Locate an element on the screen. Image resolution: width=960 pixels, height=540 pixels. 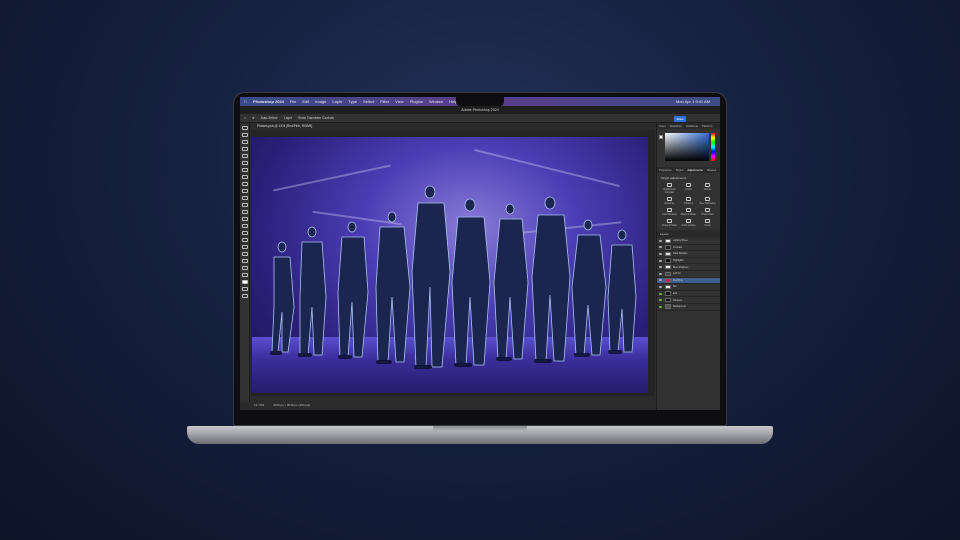
zoom-level: 12.73% is located at coordinates (259, 405).